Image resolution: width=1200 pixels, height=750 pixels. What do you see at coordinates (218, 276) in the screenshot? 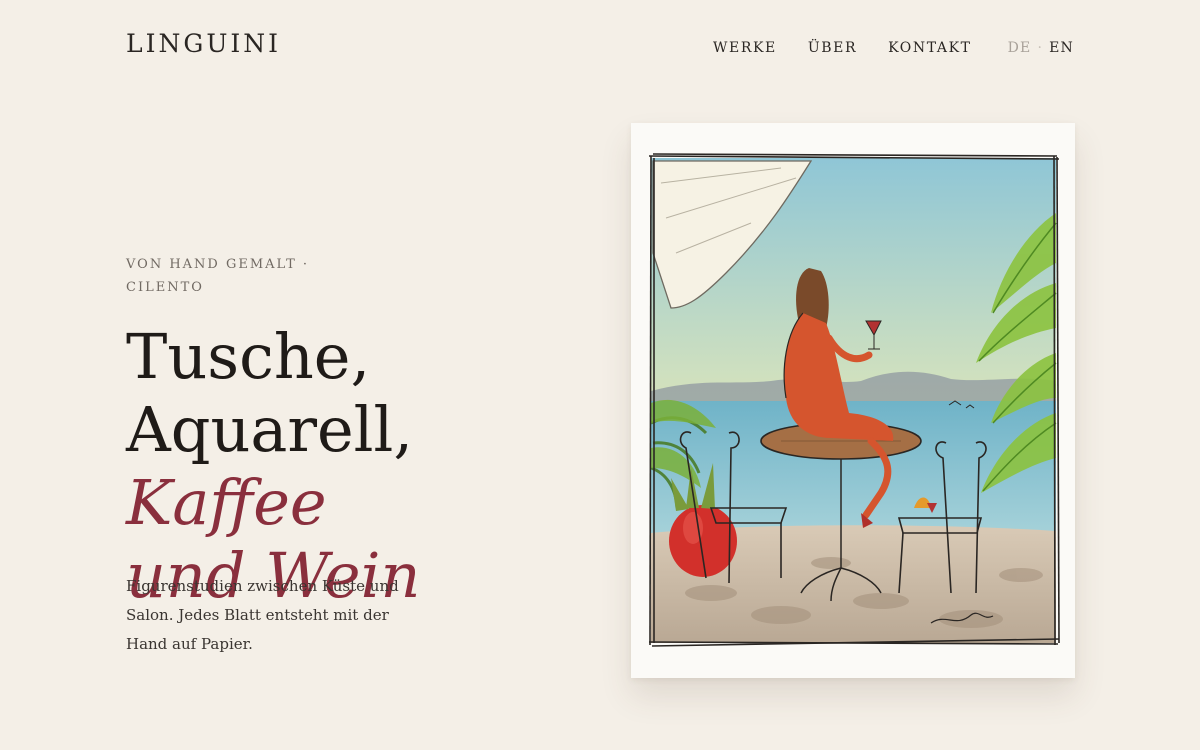
I see `hero-eyebrow: VON HAND GEMALT · CILENTO` at bounding box center [218, 276].